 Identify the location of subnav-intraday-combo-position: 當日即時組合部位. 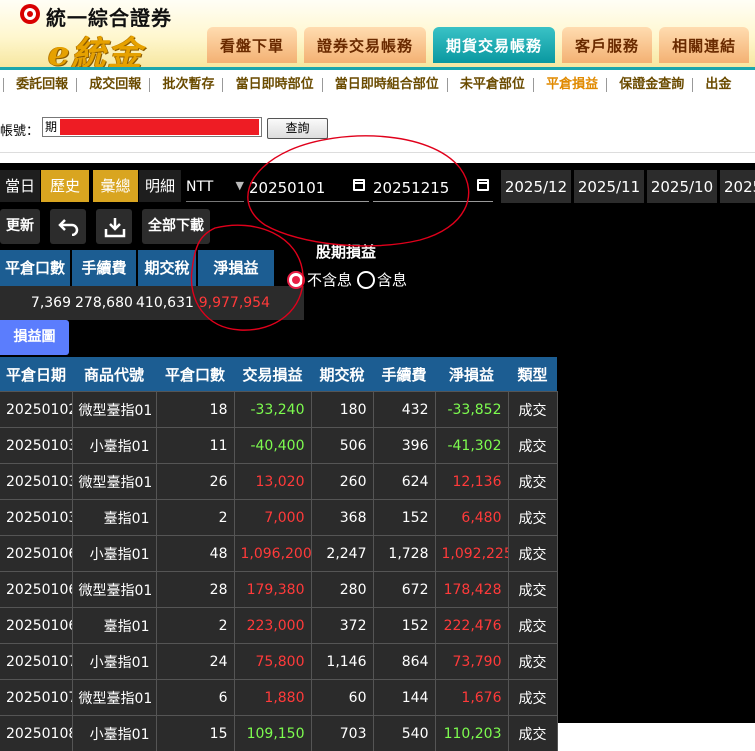
(387, 84).